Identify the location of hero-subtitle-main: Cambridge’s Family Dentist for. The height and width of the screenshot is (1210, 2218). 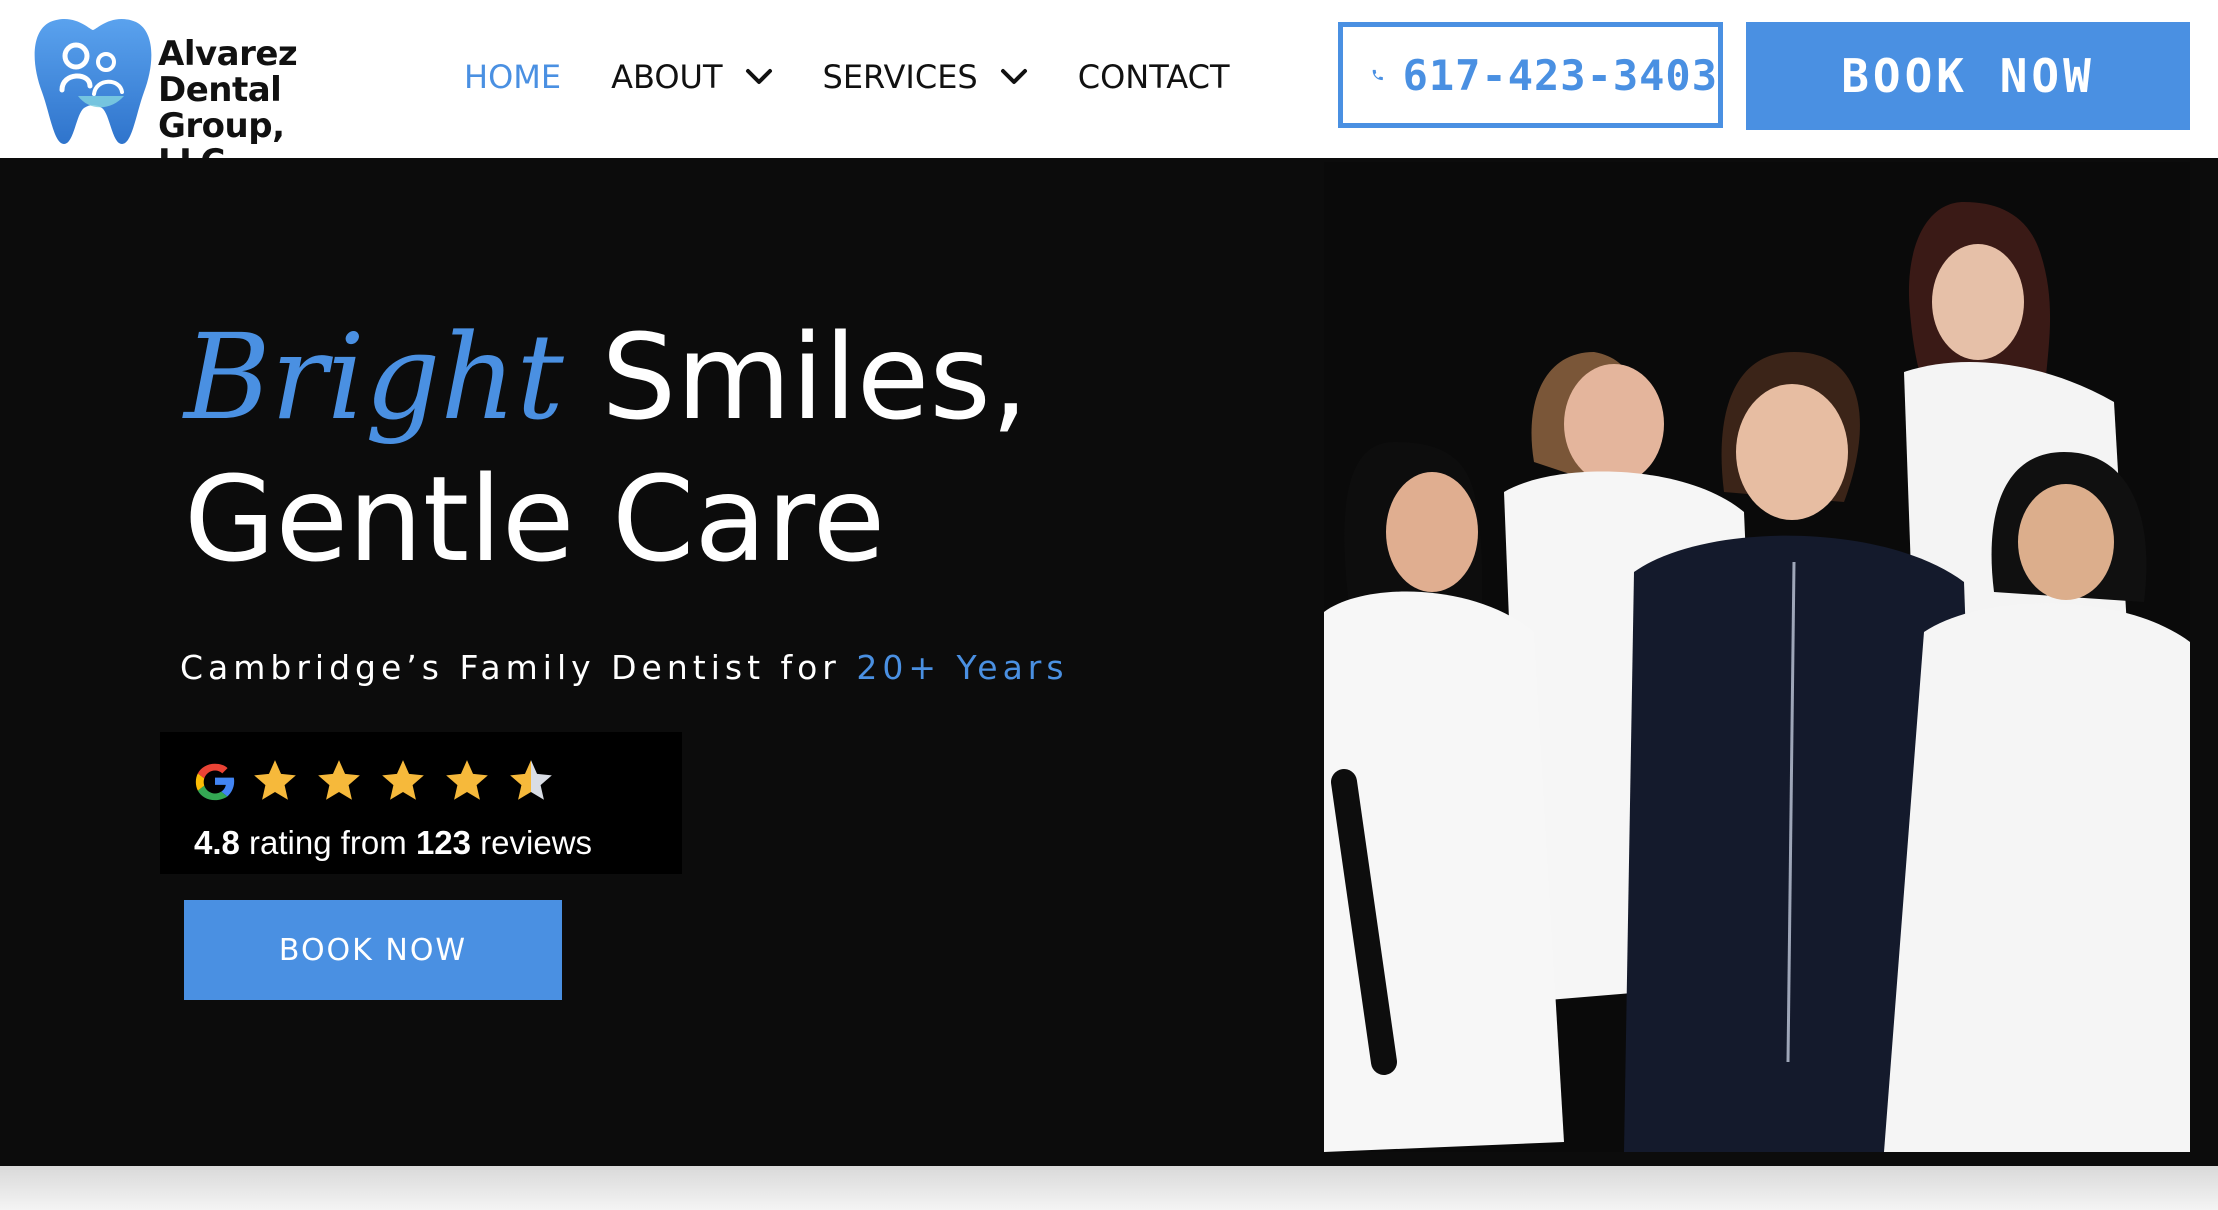
(518, 667).